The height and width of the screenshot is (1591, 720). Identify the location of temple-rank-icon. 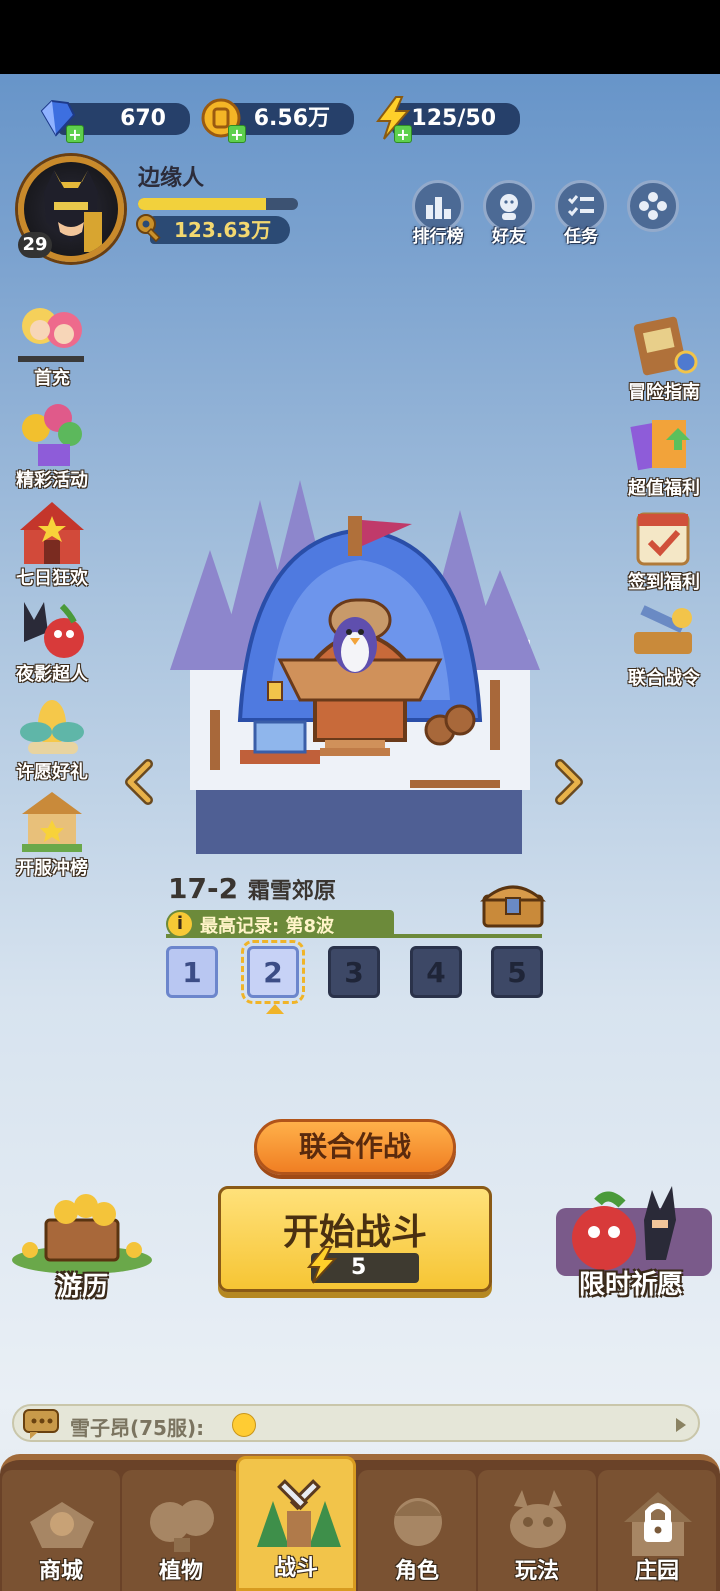
(52, 822).